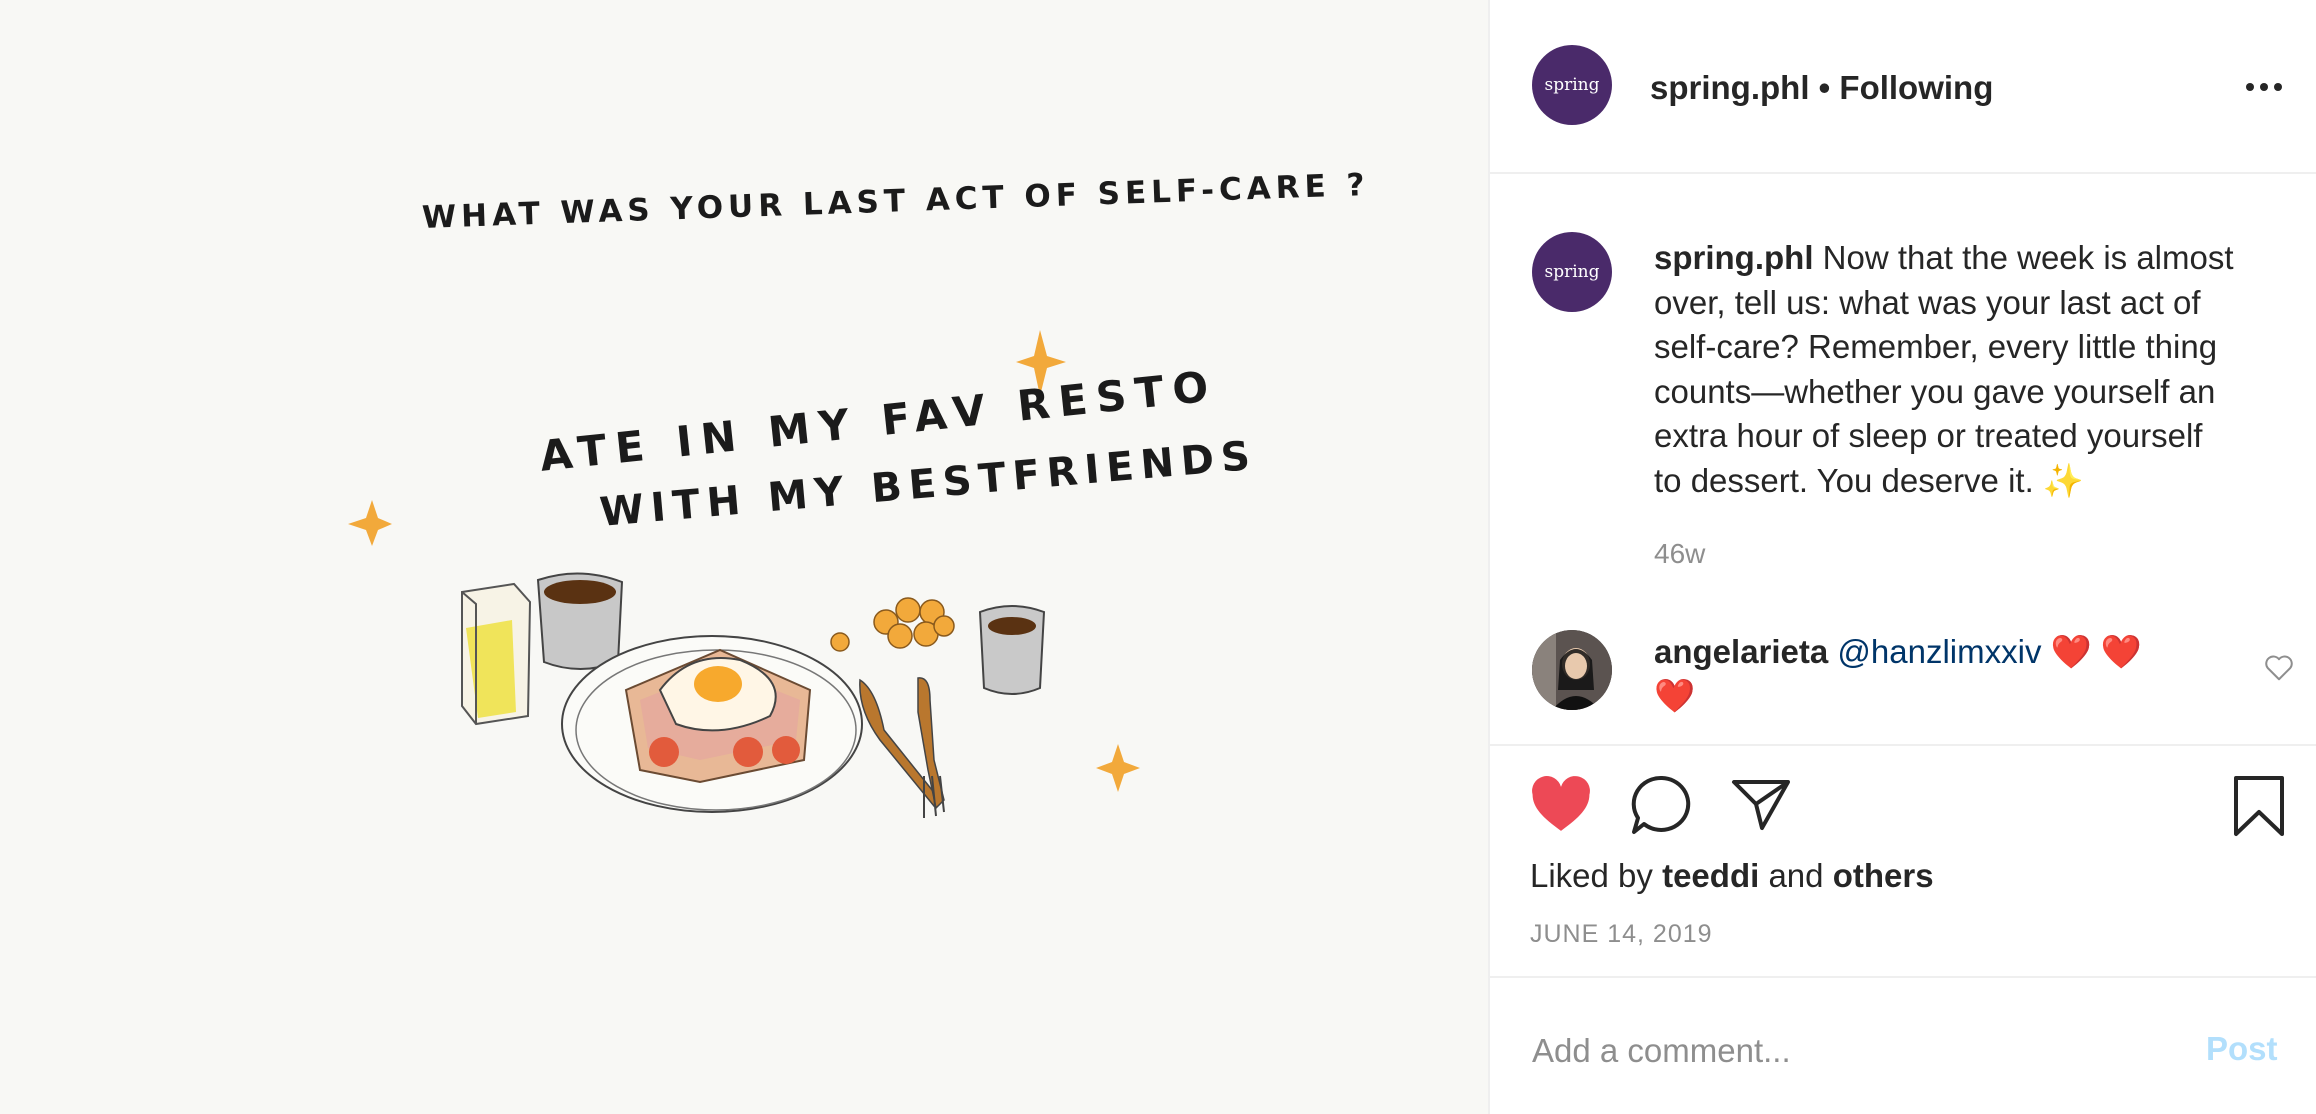 This screenshot has width=2316, height=1114. I want to click on likes-others-link: others, so click(1883, 875).